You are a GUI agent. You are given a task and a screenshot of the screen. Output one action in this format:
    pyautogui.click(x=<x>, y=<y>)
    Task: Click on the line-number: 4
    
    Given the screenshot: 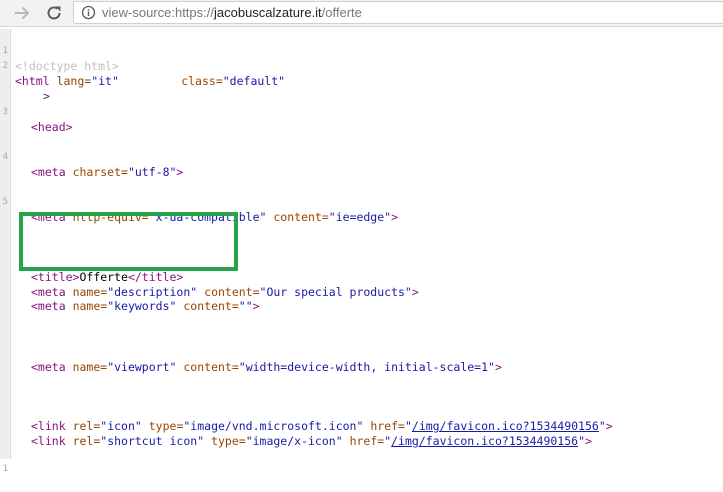 What is the action you would take?
    pyautogui.click(x=5, y=157)
    